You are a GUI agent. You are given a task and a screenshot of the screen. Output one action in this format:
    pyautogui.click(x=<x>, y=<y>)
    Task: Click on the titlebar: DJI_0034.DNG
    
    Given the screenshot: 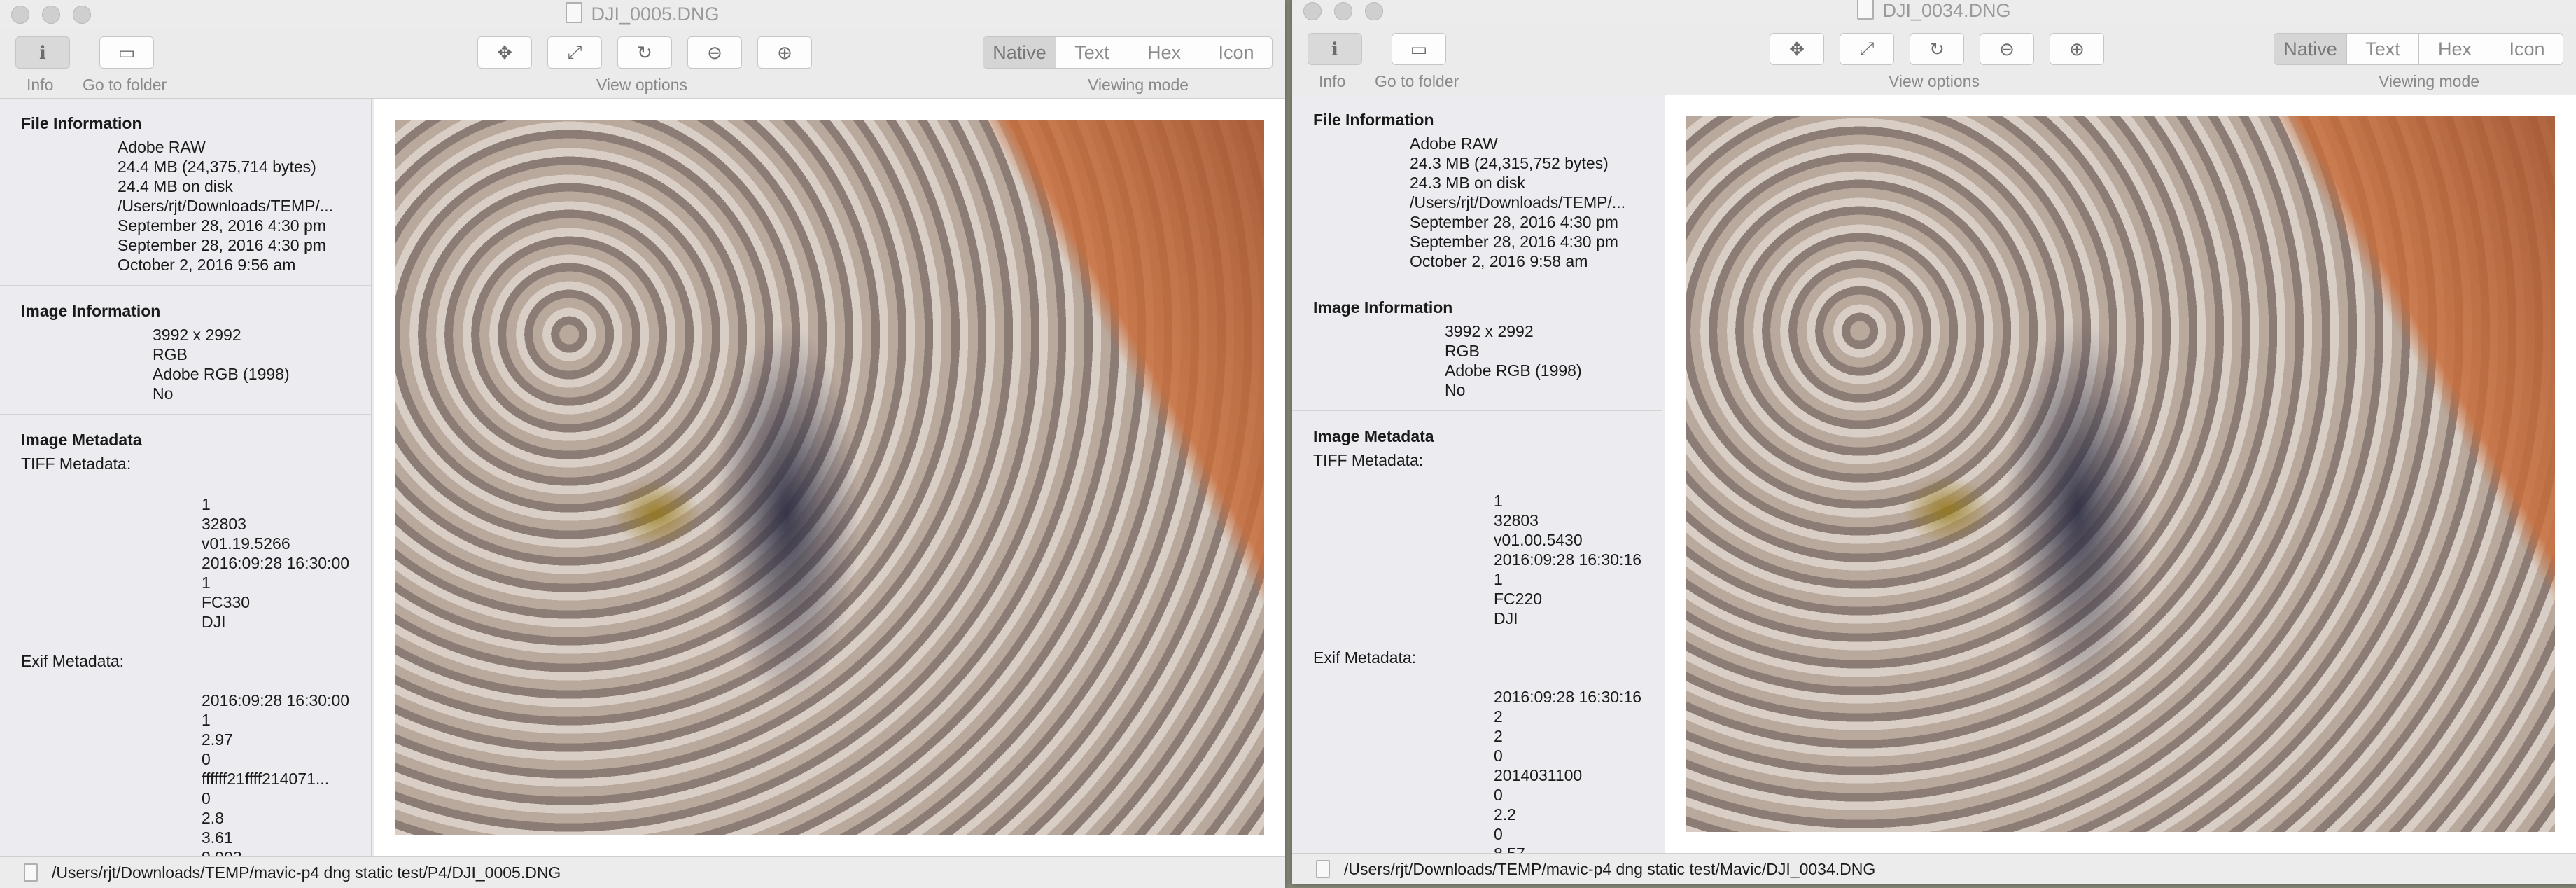 What is the action you would take?
    pyautogui.click(x=1934, y=12)
    